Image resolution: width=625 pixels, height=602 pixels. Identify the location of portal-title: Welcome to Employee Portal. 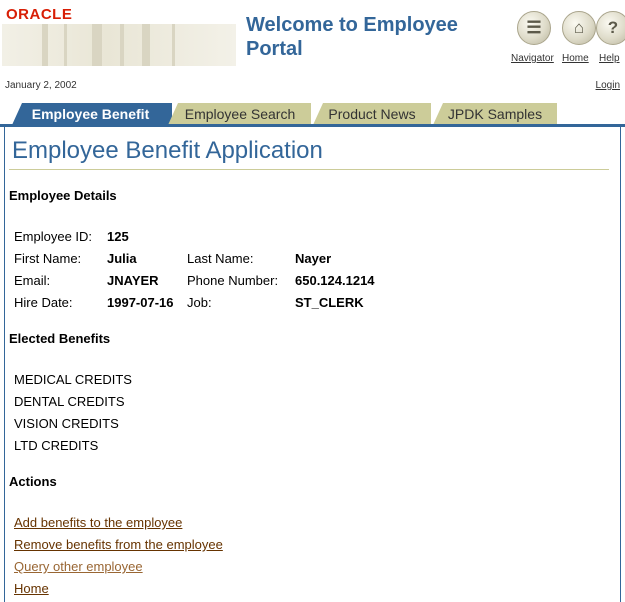
(352, 37).